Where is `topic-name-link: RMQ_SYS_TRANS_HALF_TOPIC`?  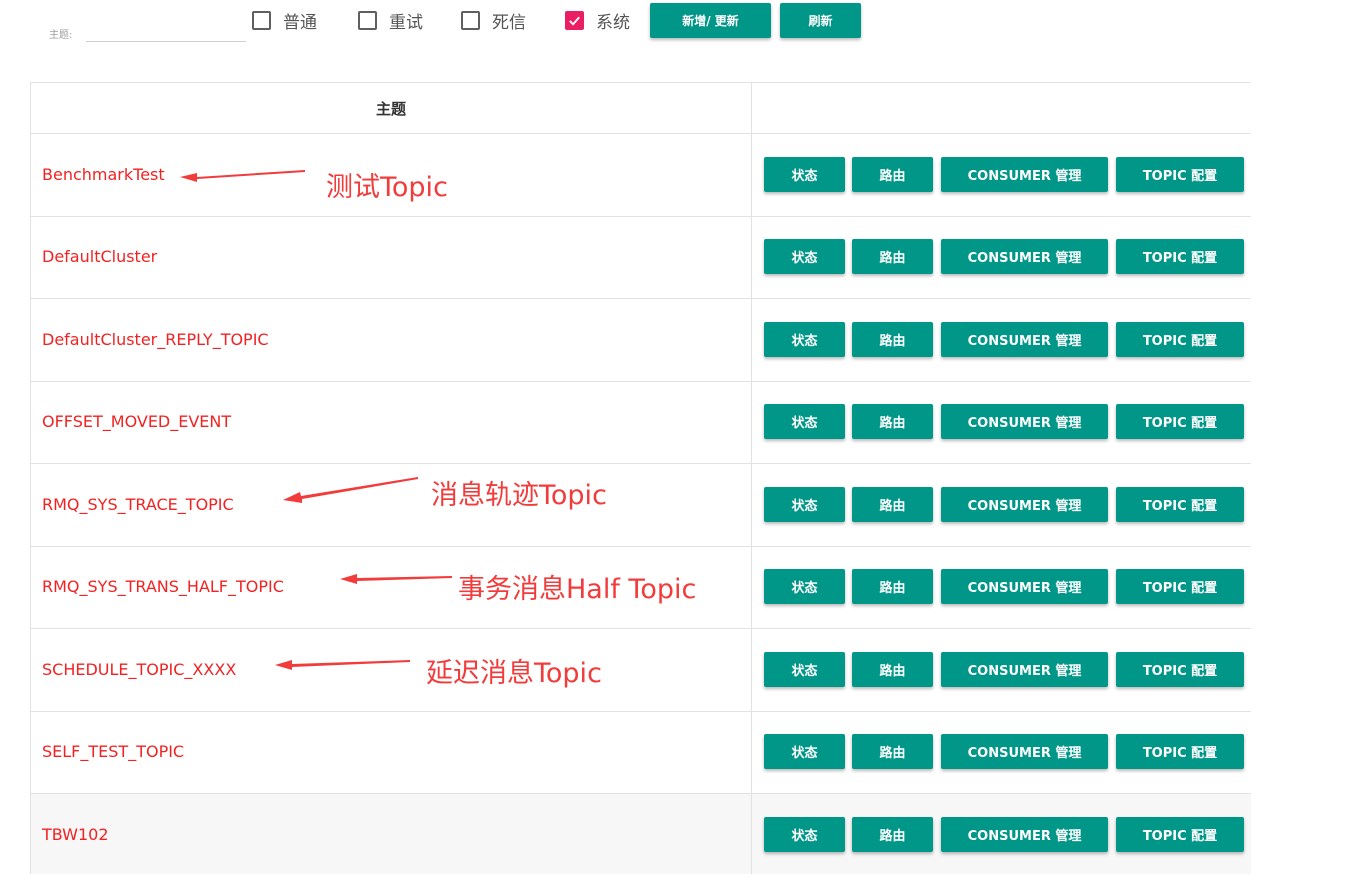 topic-name-link: RMQ_SYS_TRANS_HALF_TOPIC is located at coordinates (163, 586).